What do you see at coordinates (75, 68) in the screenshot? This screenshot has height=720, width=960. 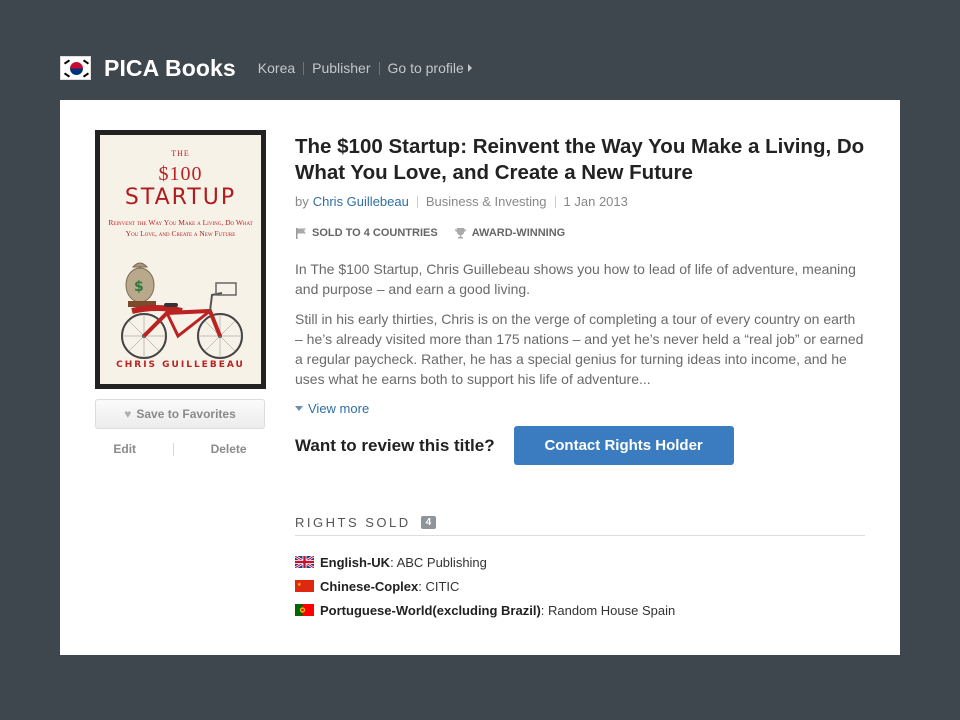 I see `korea-flag-icon` at bounding box center [75, 68].